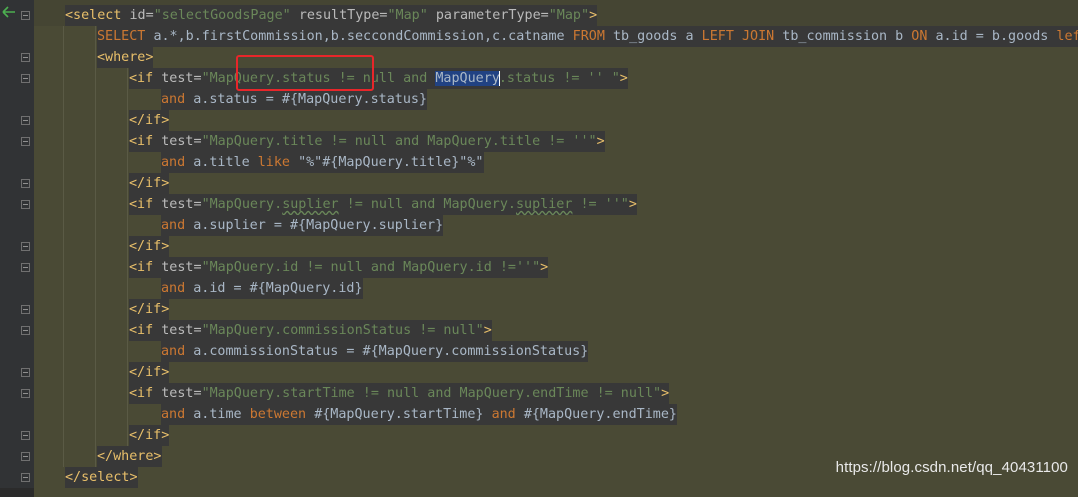  What do you see at coordinates (226, 15) in the screenshot?
I see `code-token: "selectGoodsPage"` at bounding box center [226, 15].